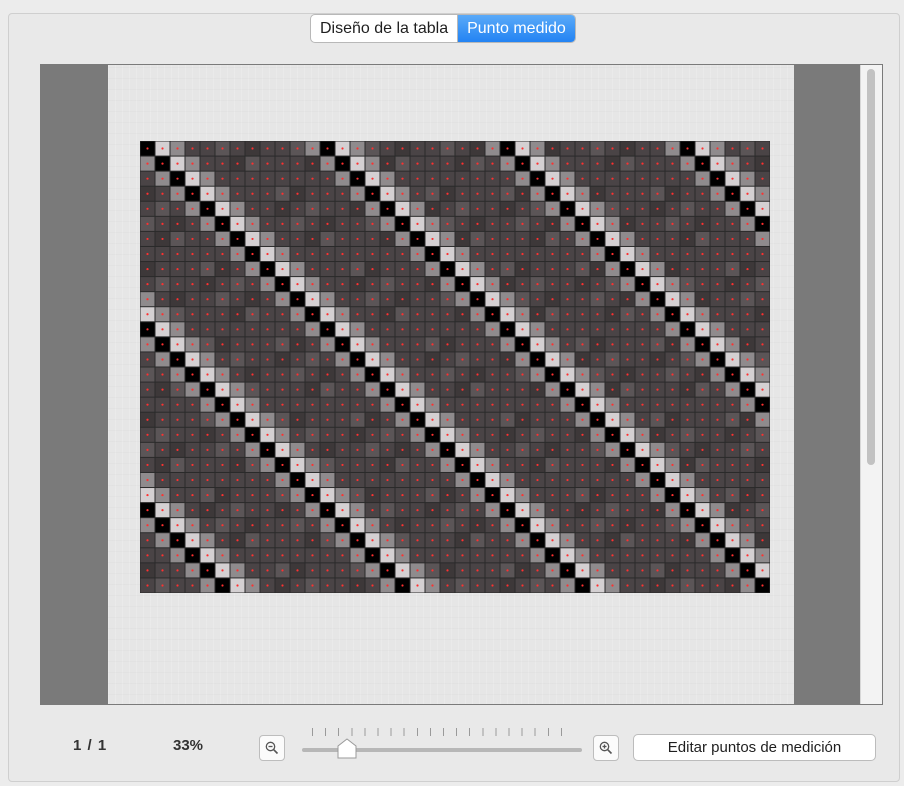  I want to click on edit-measurement-points-button: Editar puntos de medición, so click(754, 747).